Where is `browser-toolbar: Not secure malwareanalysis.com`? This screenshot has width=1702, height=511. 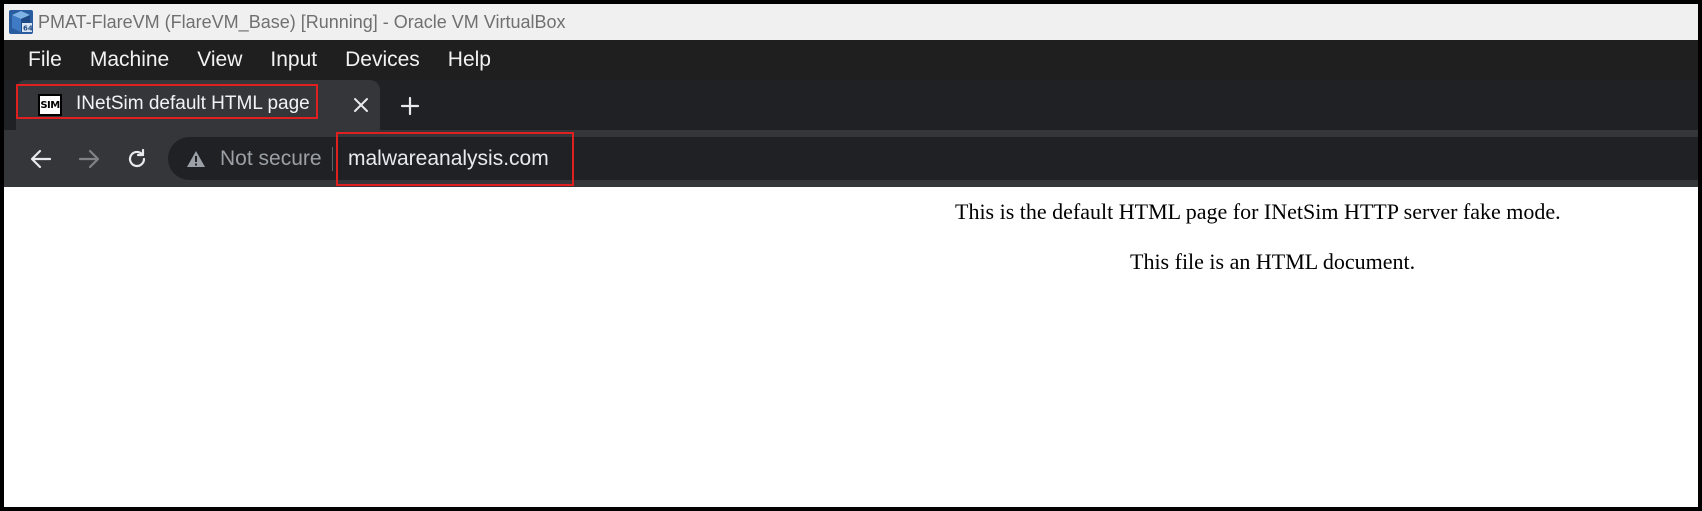 browser-toolbar: Not secure malwareanalysis.com is located at coordinates (851, 158).